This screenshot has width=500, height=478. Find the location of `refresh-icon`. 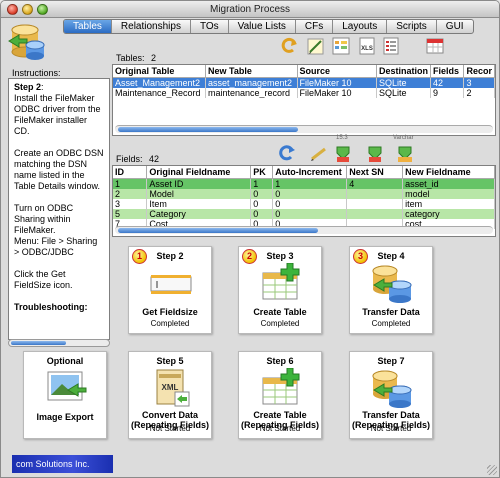

refresh-icon is located at coordinates (289, 46).